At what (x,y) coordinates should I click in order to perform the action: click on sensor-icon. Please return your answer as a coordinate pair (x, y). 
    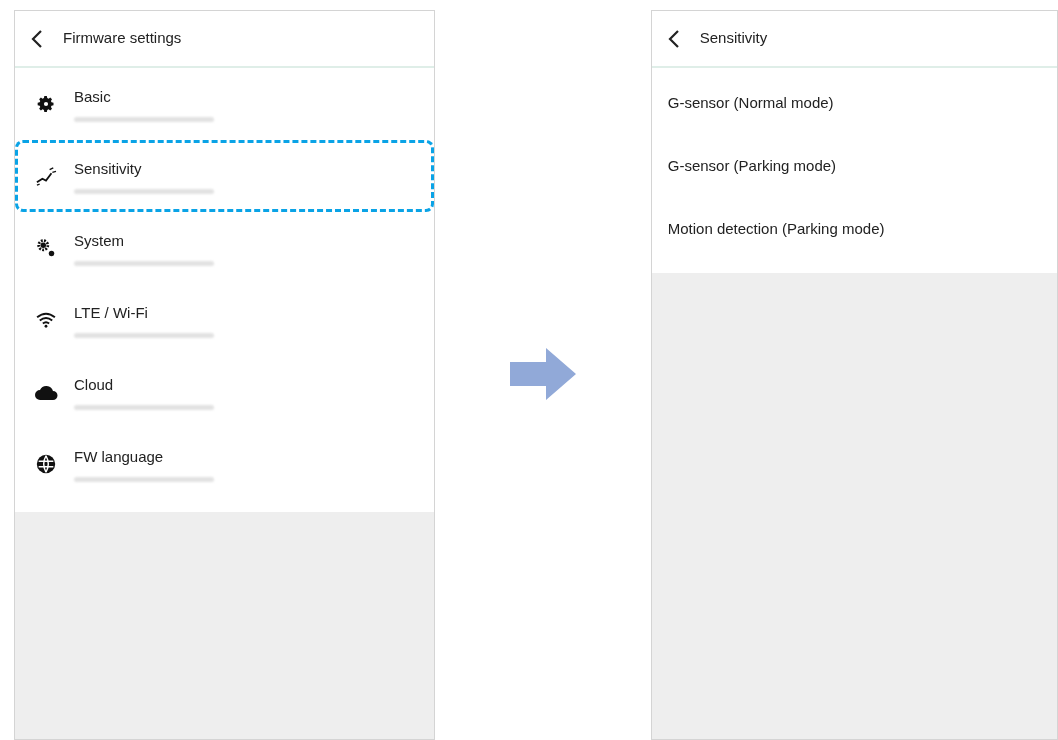
    Looking at the image, I should click on (46, 176).